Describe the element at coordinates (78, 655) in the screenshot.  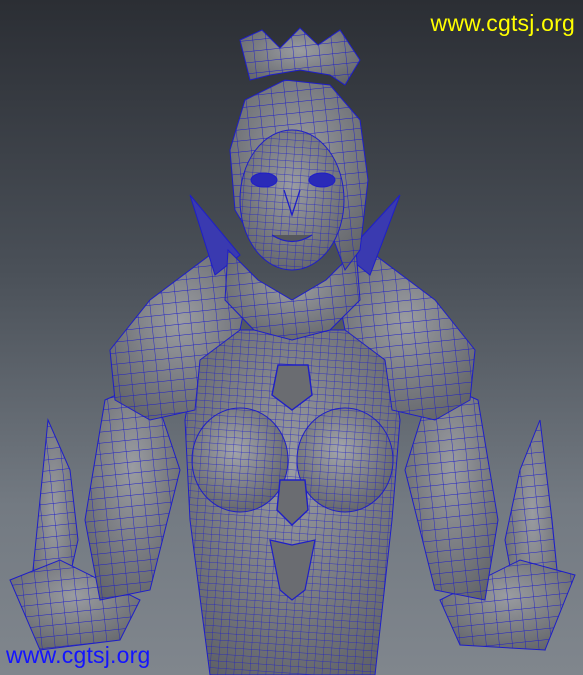
I see `watermark-bottom: www.cgtsj.org` at that location.